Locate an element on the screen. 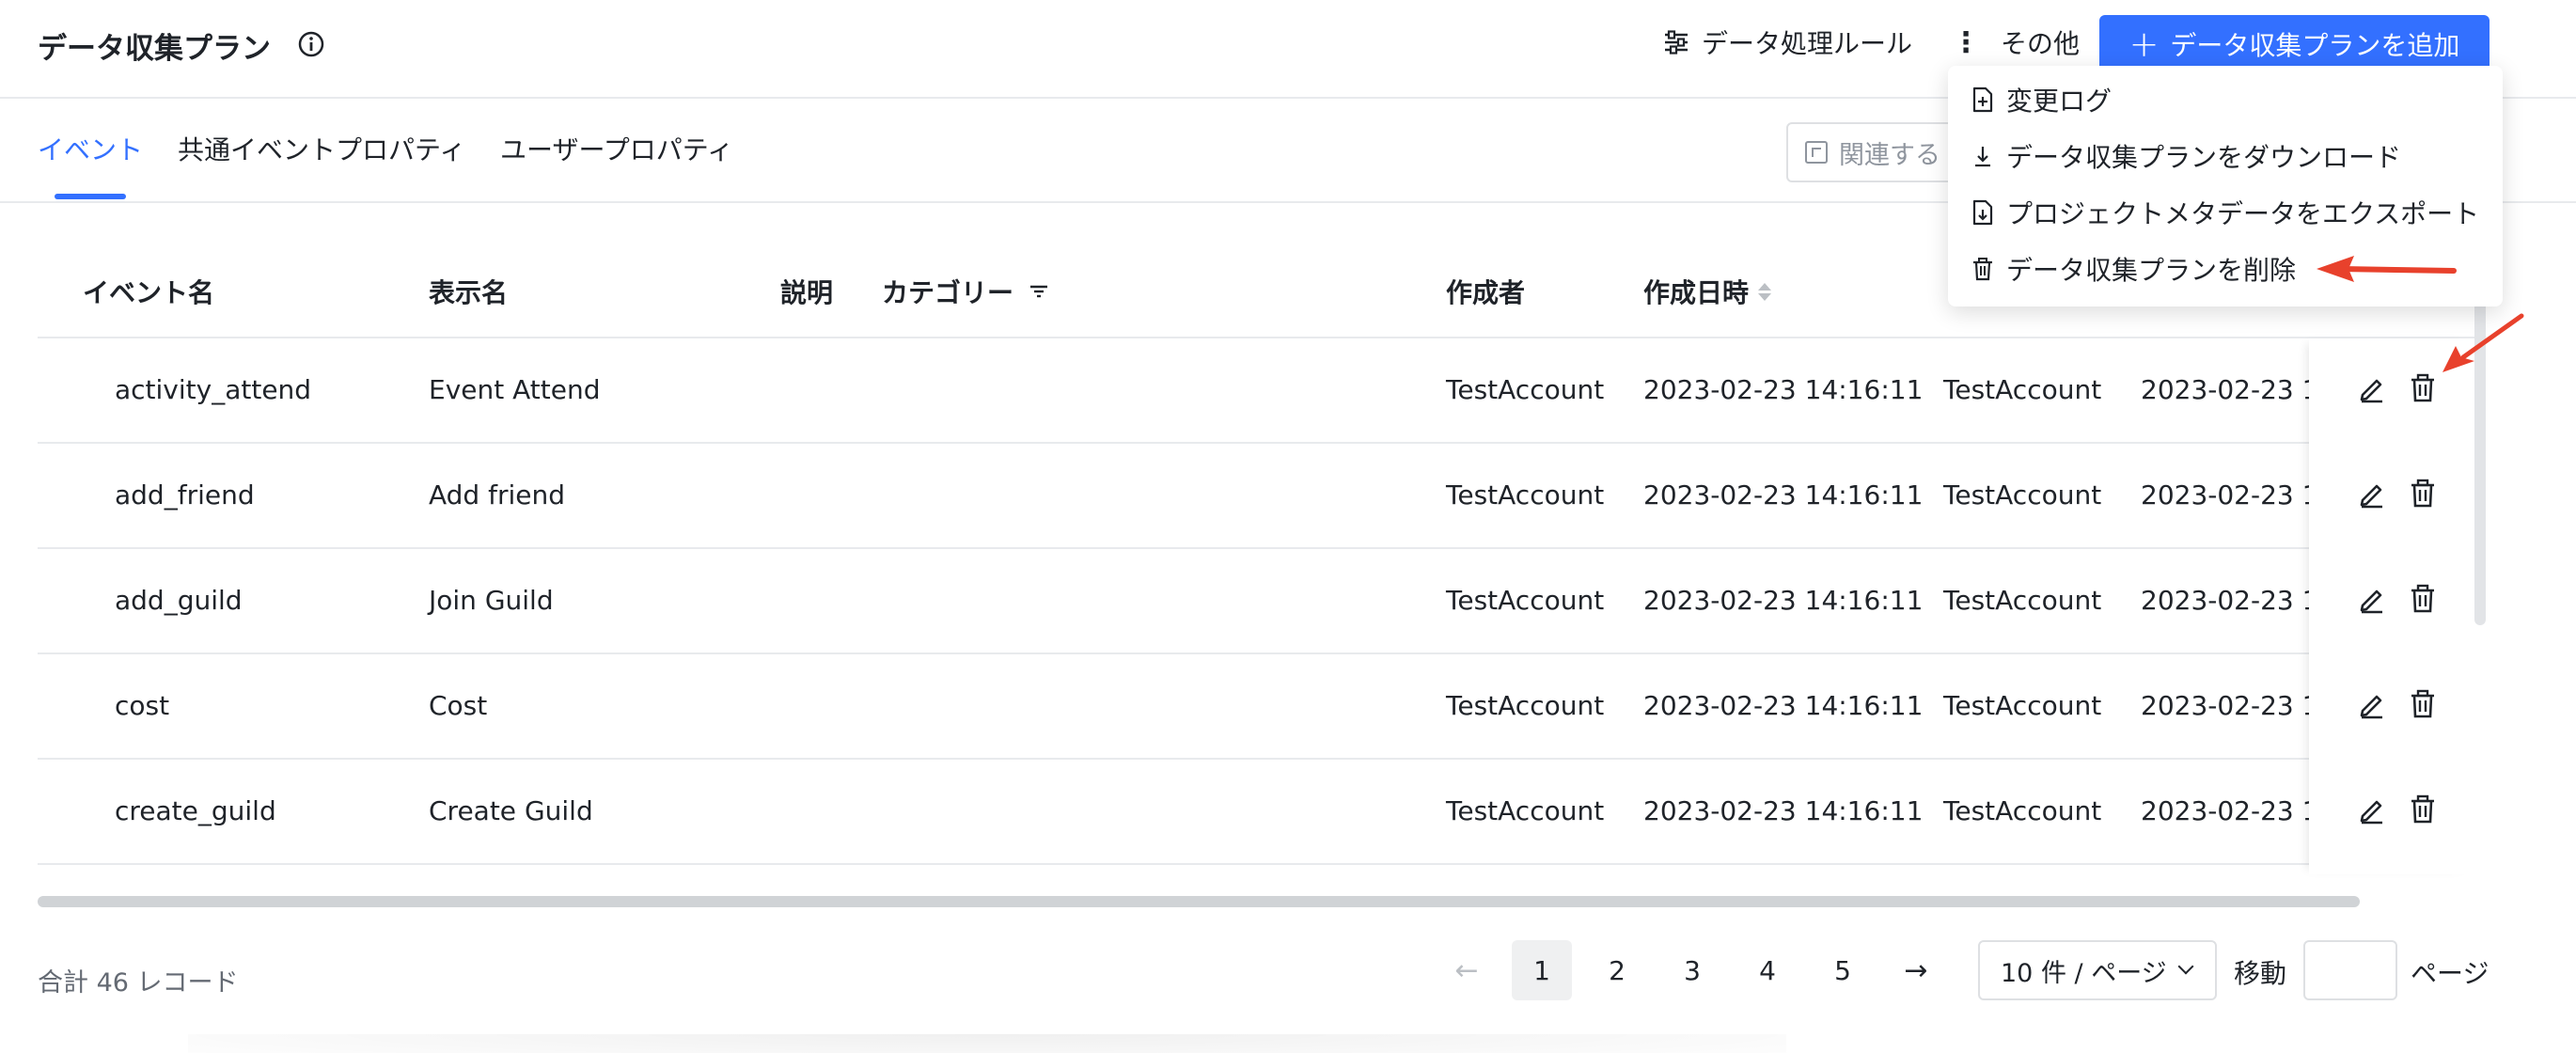 The height and width of the screenshot is (1053, 2576). tab-user-properties: ユーザープロパティ is located at coordinates (617, 148).